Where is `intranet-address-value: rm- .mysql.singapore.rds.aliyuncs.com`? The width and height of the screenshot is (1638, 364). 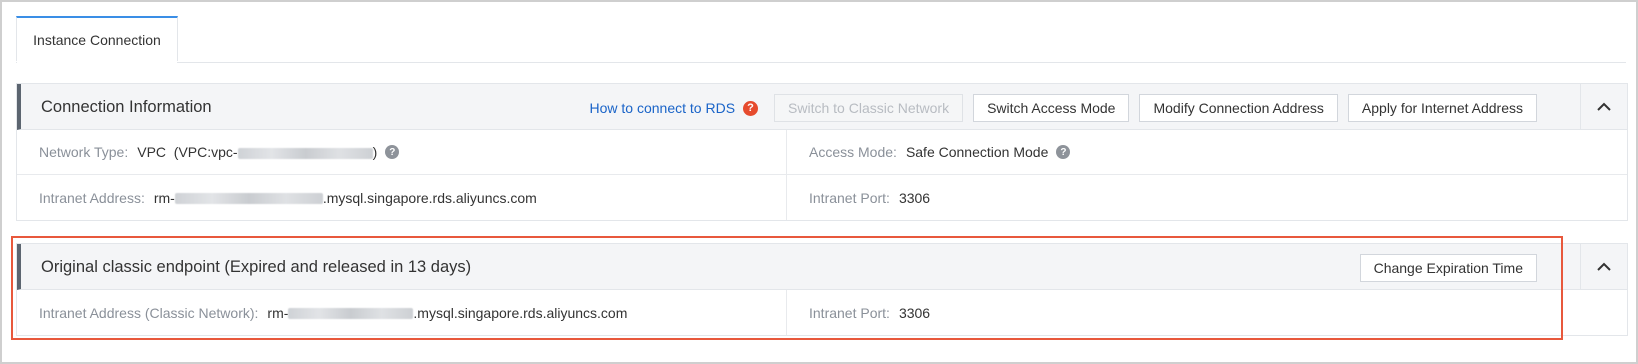
intranet-address-value: rm- .mysql.singapore.rds.aliyuncs.com is located at coordinates (345, 198).